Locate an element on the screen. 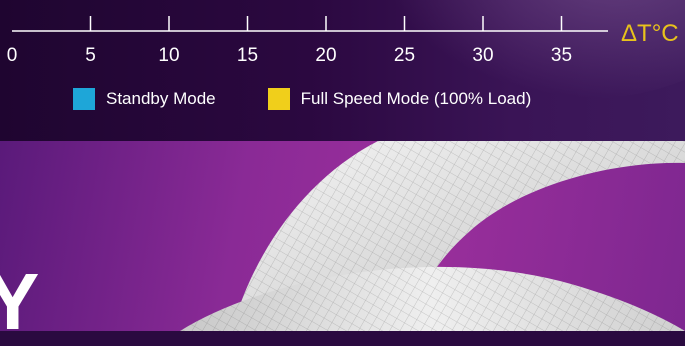 This screenshot has height=346, width=685. x-tick-label-10: 10 is located at coordinates (168, 55).